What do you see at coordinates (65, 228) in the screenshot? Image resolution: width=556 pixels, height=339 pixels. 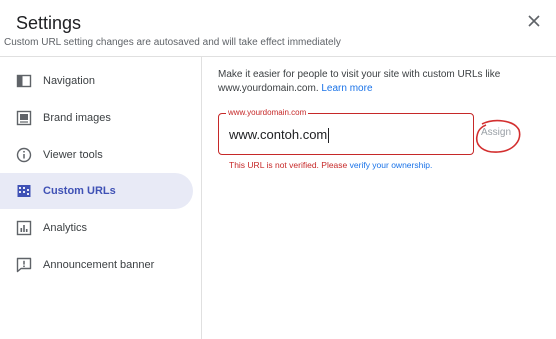 I see `sidebar-item-label: Analytics` at bounding box center [65, 228].